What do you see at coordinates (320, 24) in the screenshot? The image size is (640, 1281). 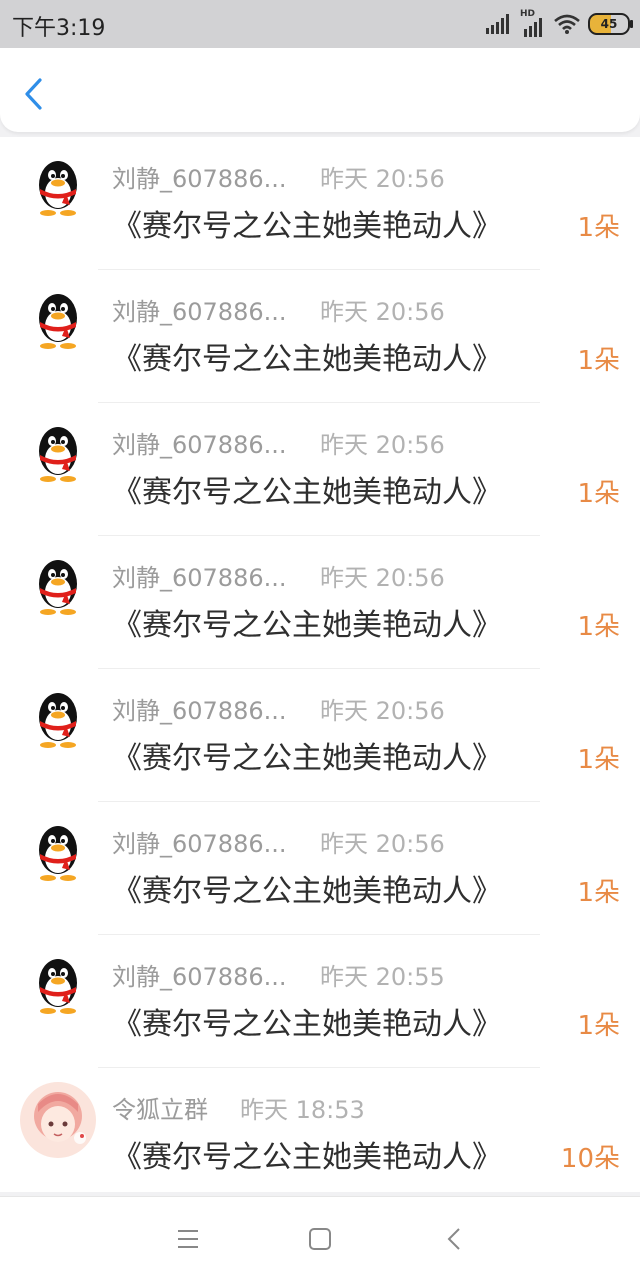 I see `status-bar: 下午3:19 HD 45` at bounding box center [320, 24].